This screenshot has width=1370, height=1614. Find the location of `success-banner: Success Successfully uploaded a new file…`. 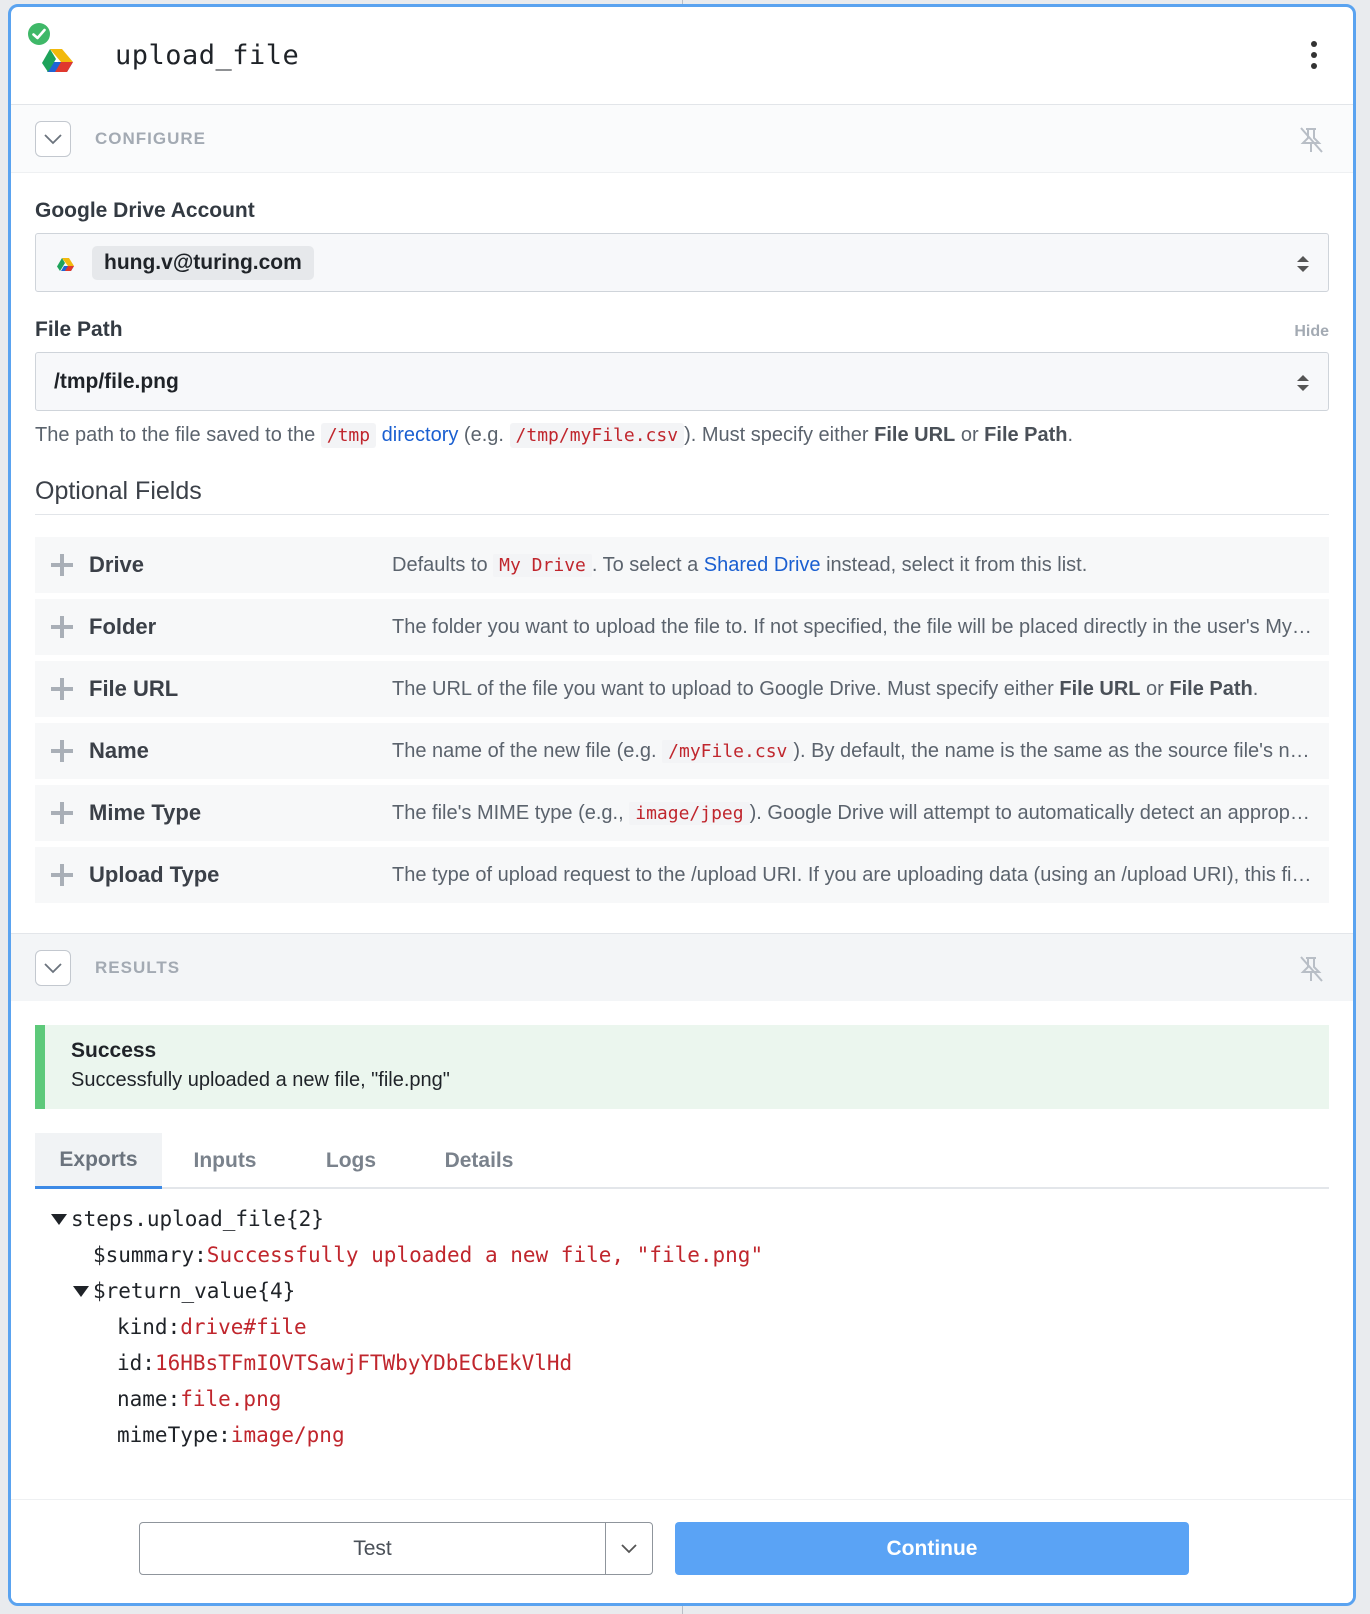

success-banner: Success Successfully uploaded a new file… is located at coordinates (682, 1067).